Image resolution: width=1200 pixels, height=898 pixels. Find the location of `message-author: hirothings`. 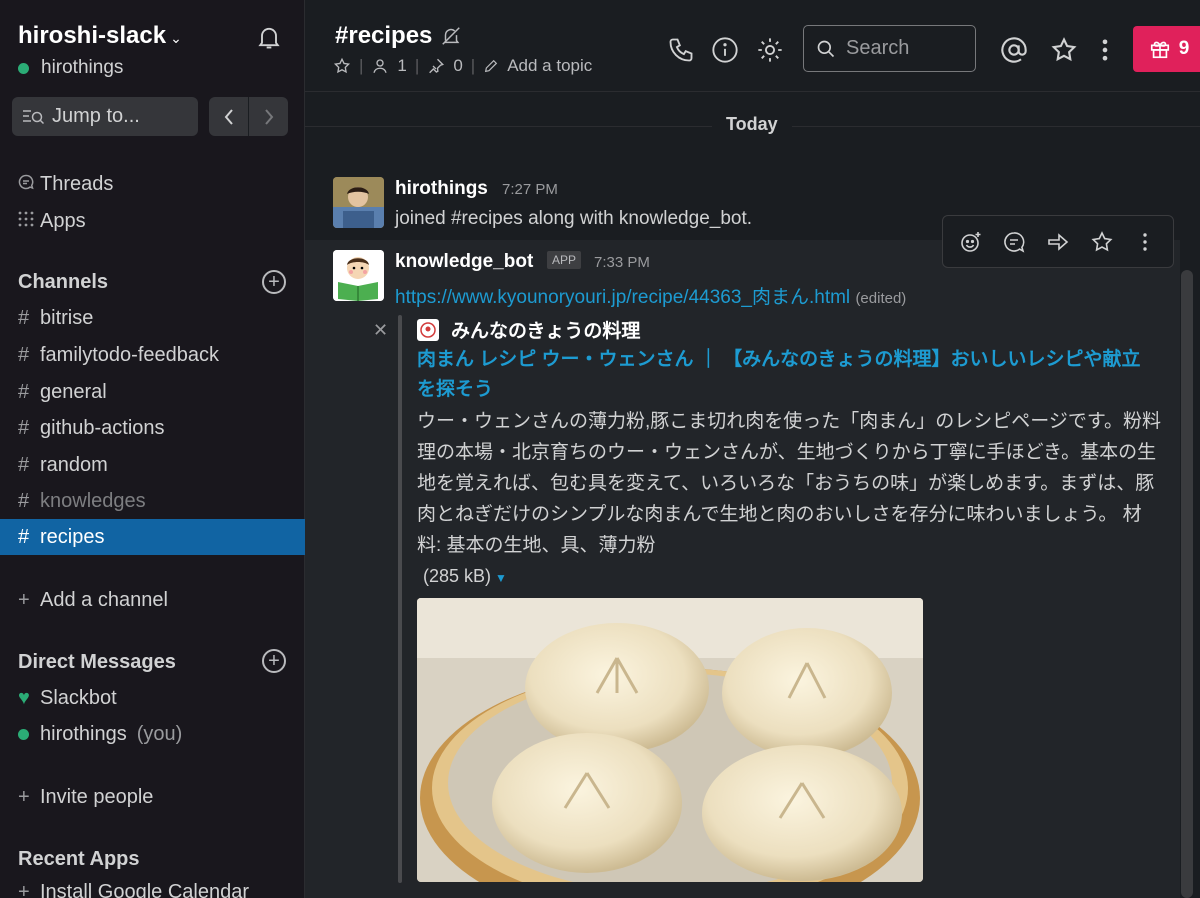

message-author: hirothings is located at coordinates (441, 189).